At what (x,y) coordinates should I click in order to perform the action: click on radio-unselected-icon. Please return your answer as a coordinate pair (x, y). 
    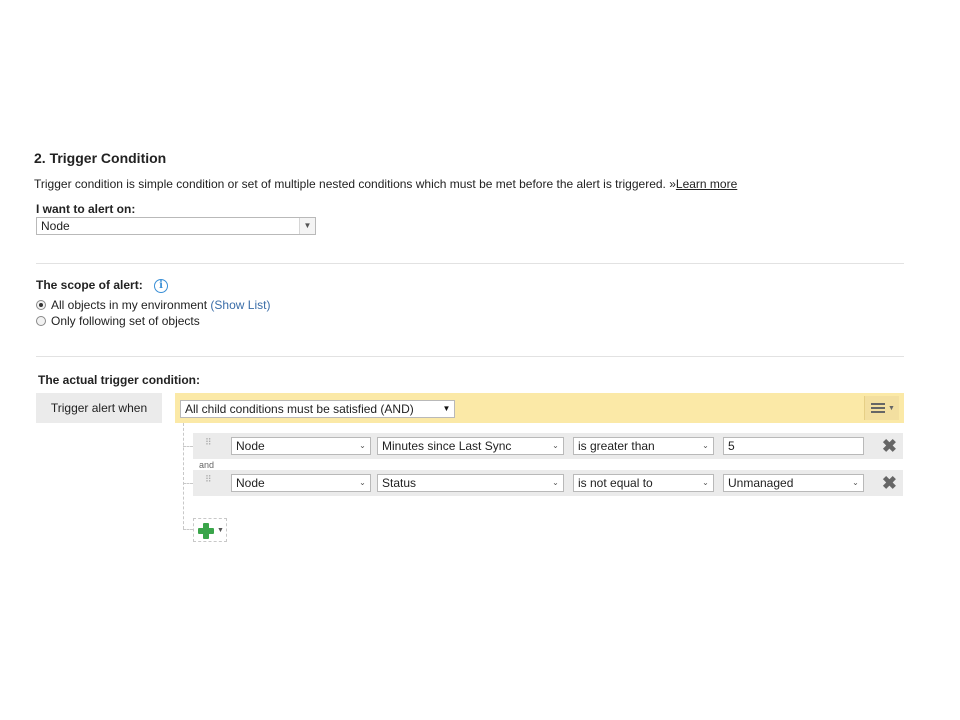
    Looking at the image, I should click on (41, 321).